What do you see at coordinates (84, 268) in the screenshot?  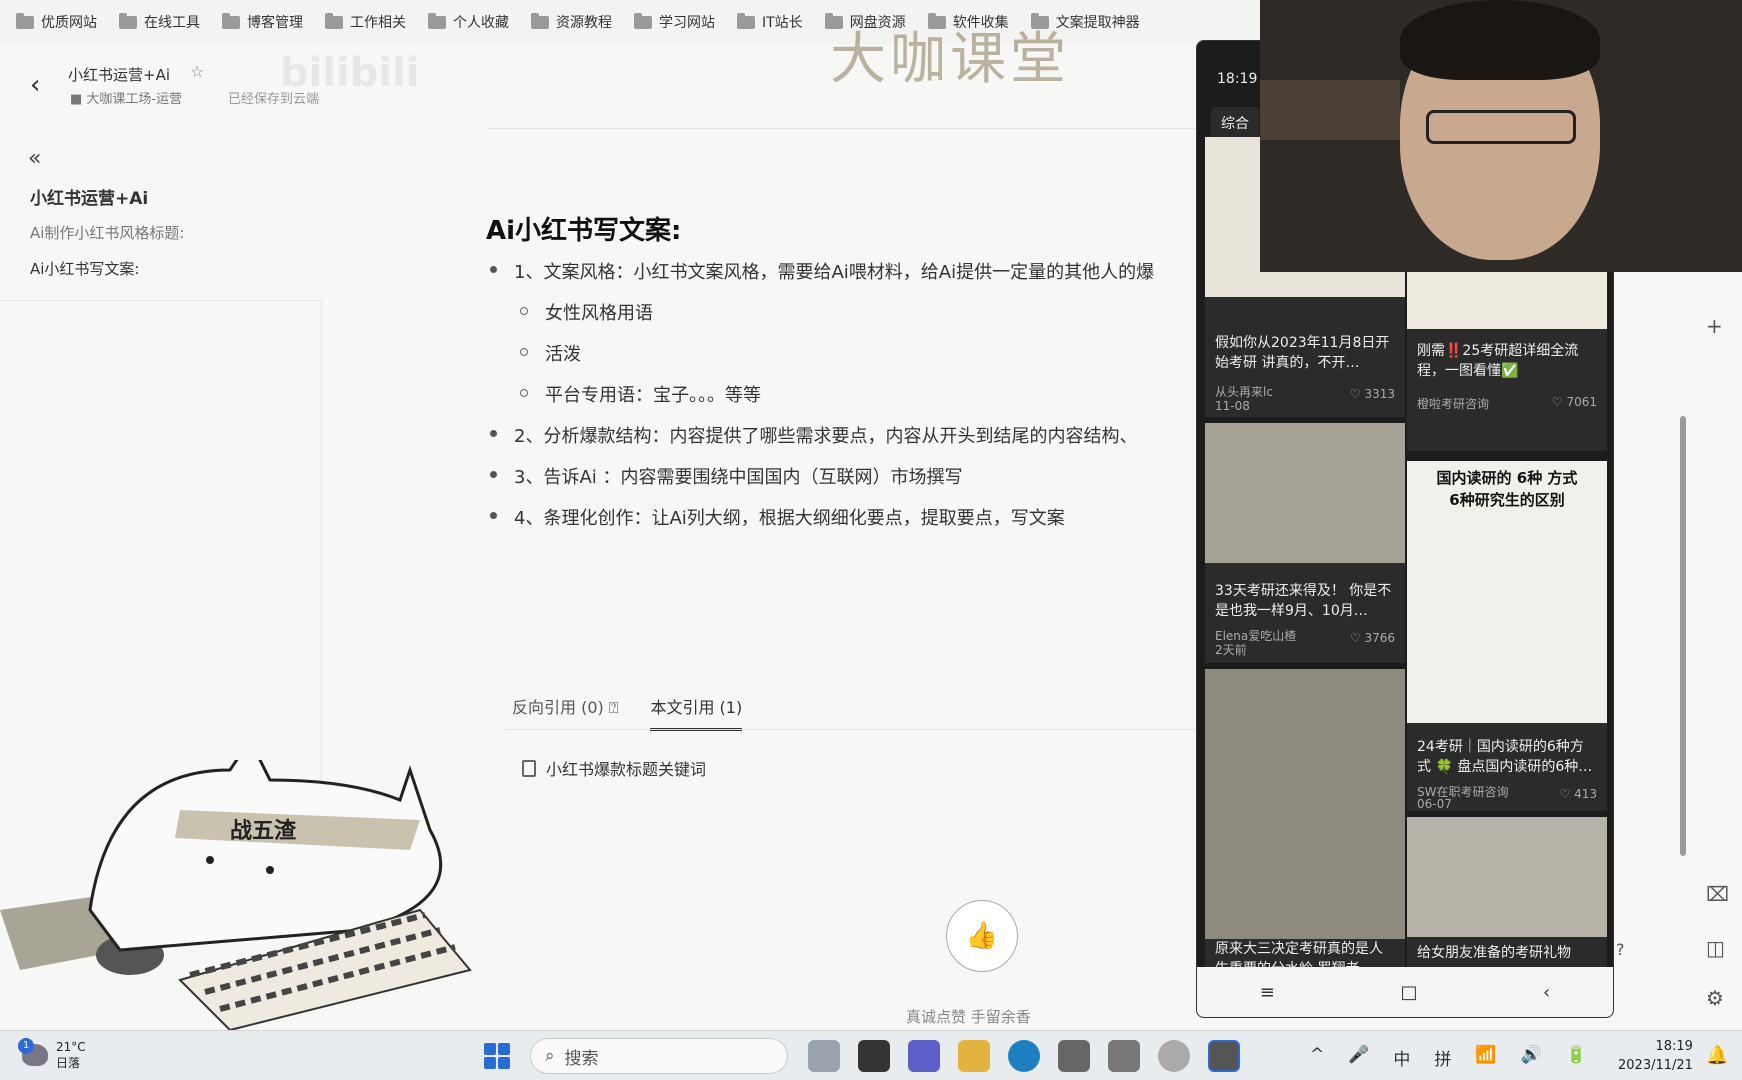 I see `outline-item: Ai小红书写文案:` at bounding box center [84, 268].